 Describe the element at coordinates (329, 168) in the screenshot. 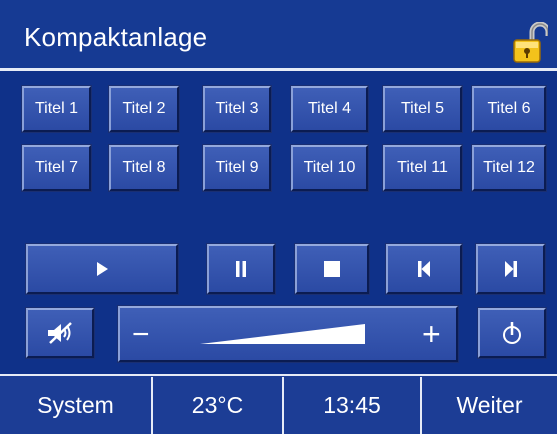

I see `title-10-button: Titel 10` at that location.